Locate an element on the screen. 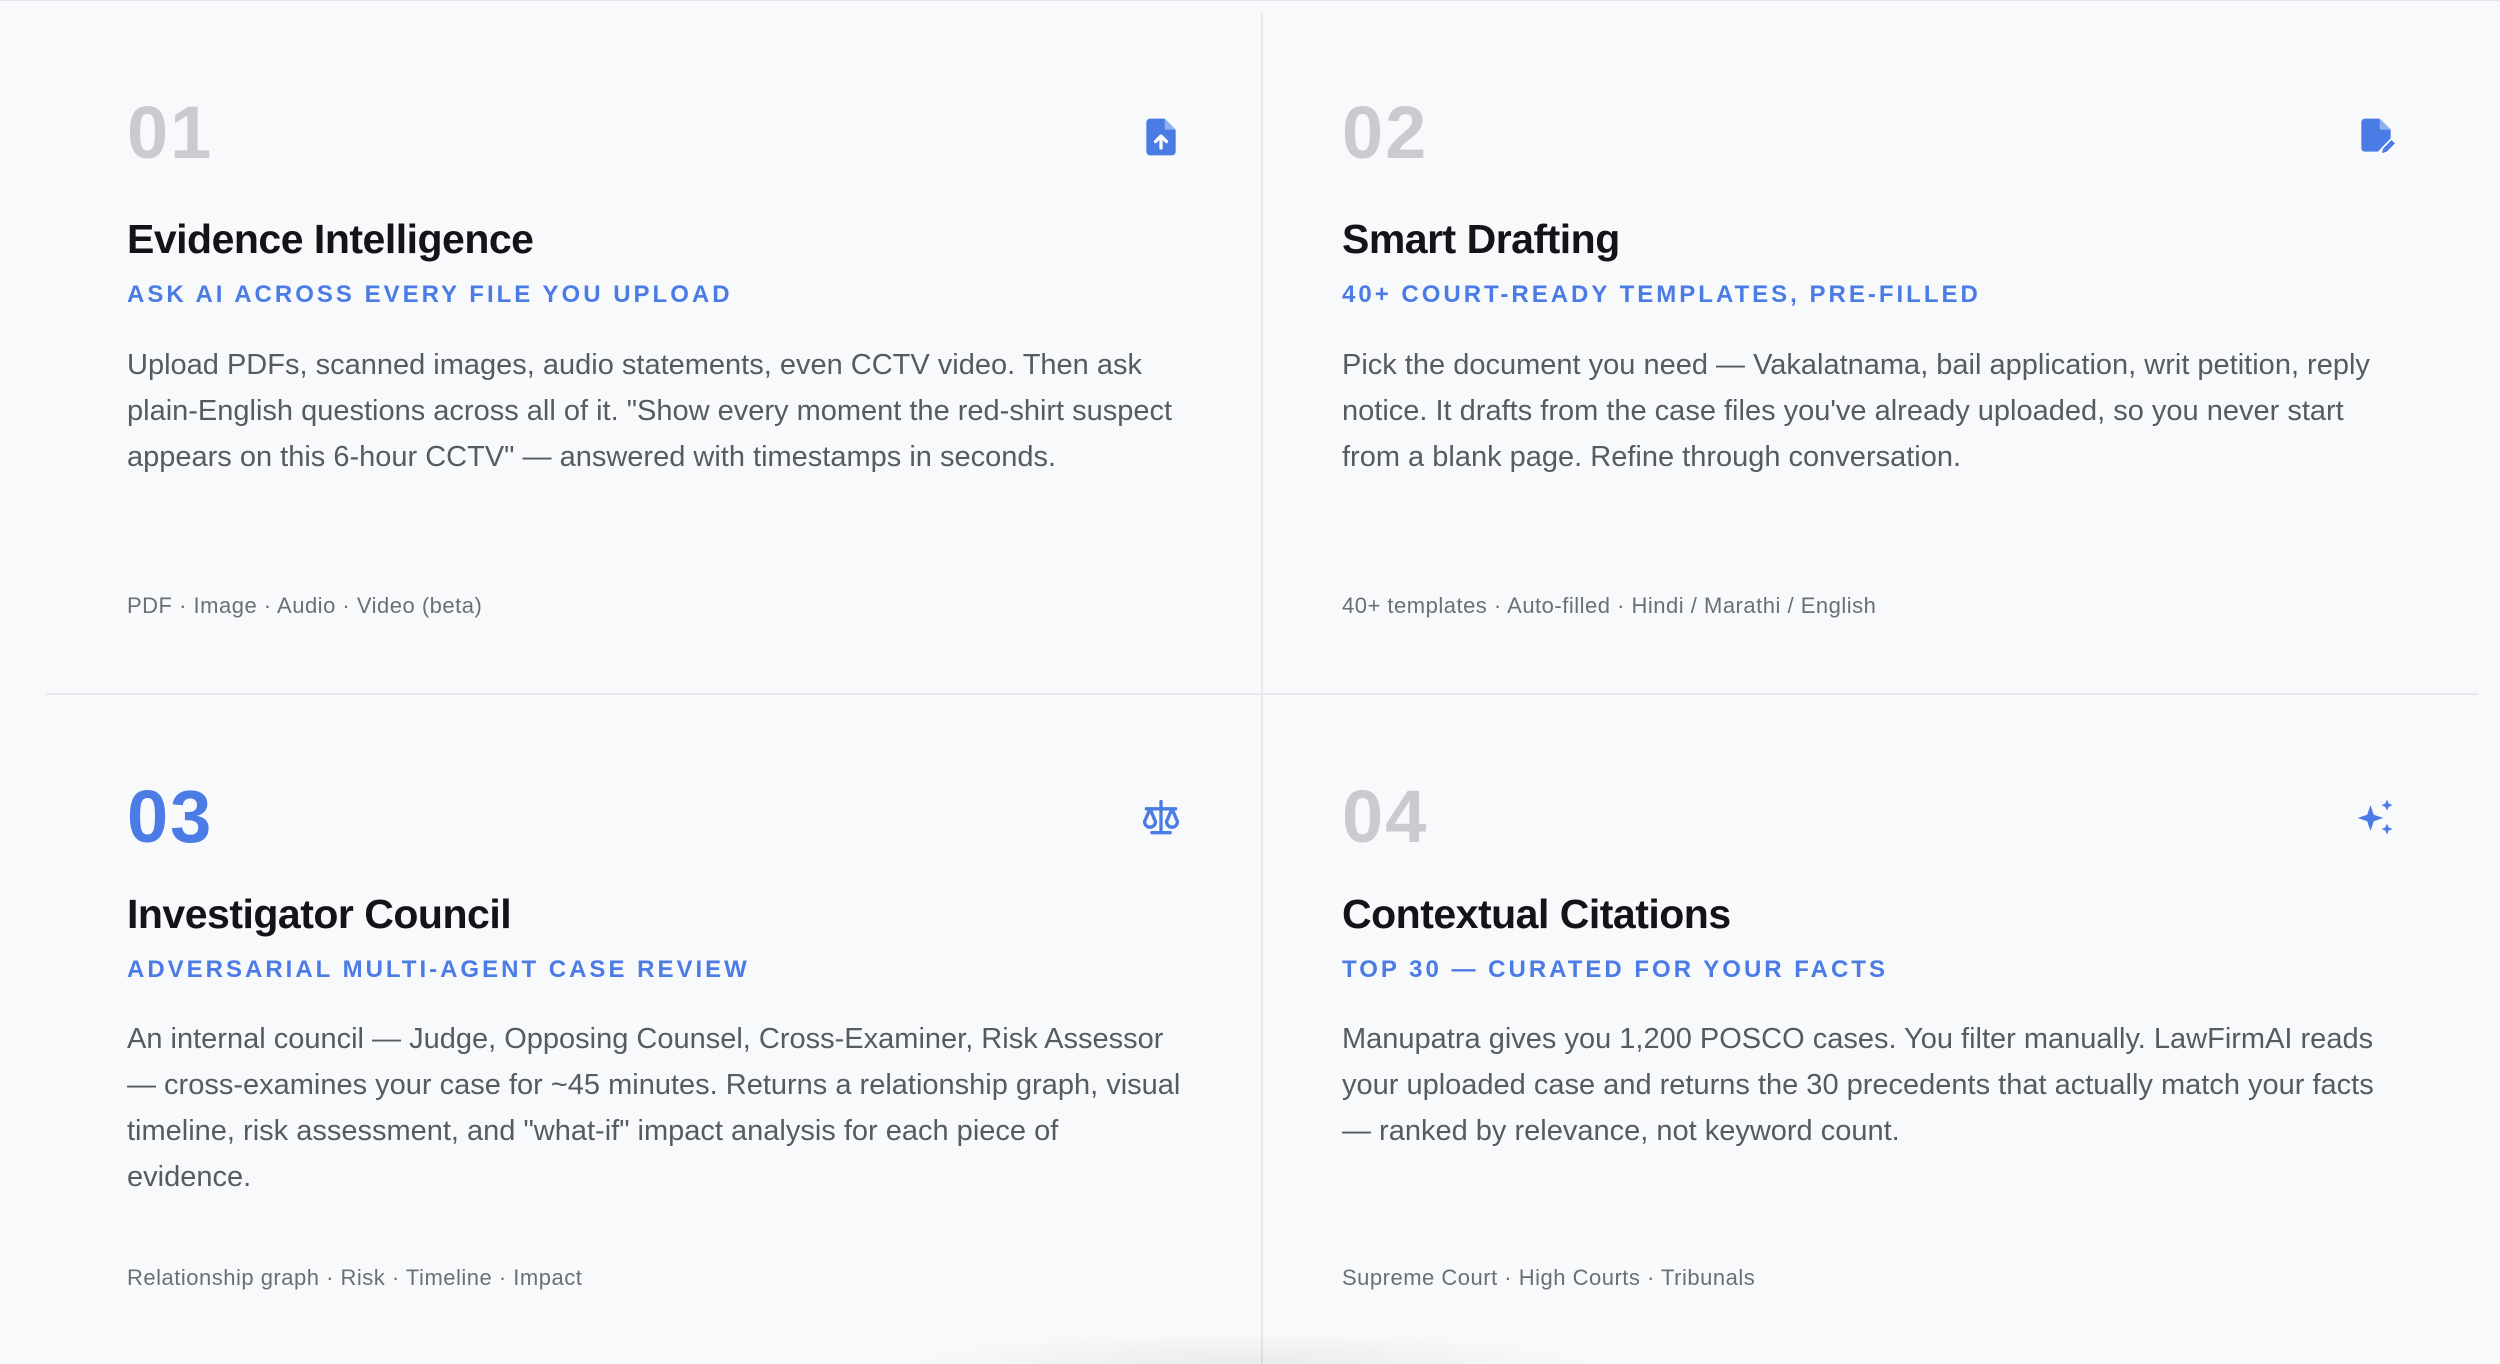 This screenshot has width=2500, height=1364. feature-subtitle: ADVERSARIAL MULTI-AGENT CASE REVIEW is located at coordinates (438, 969).